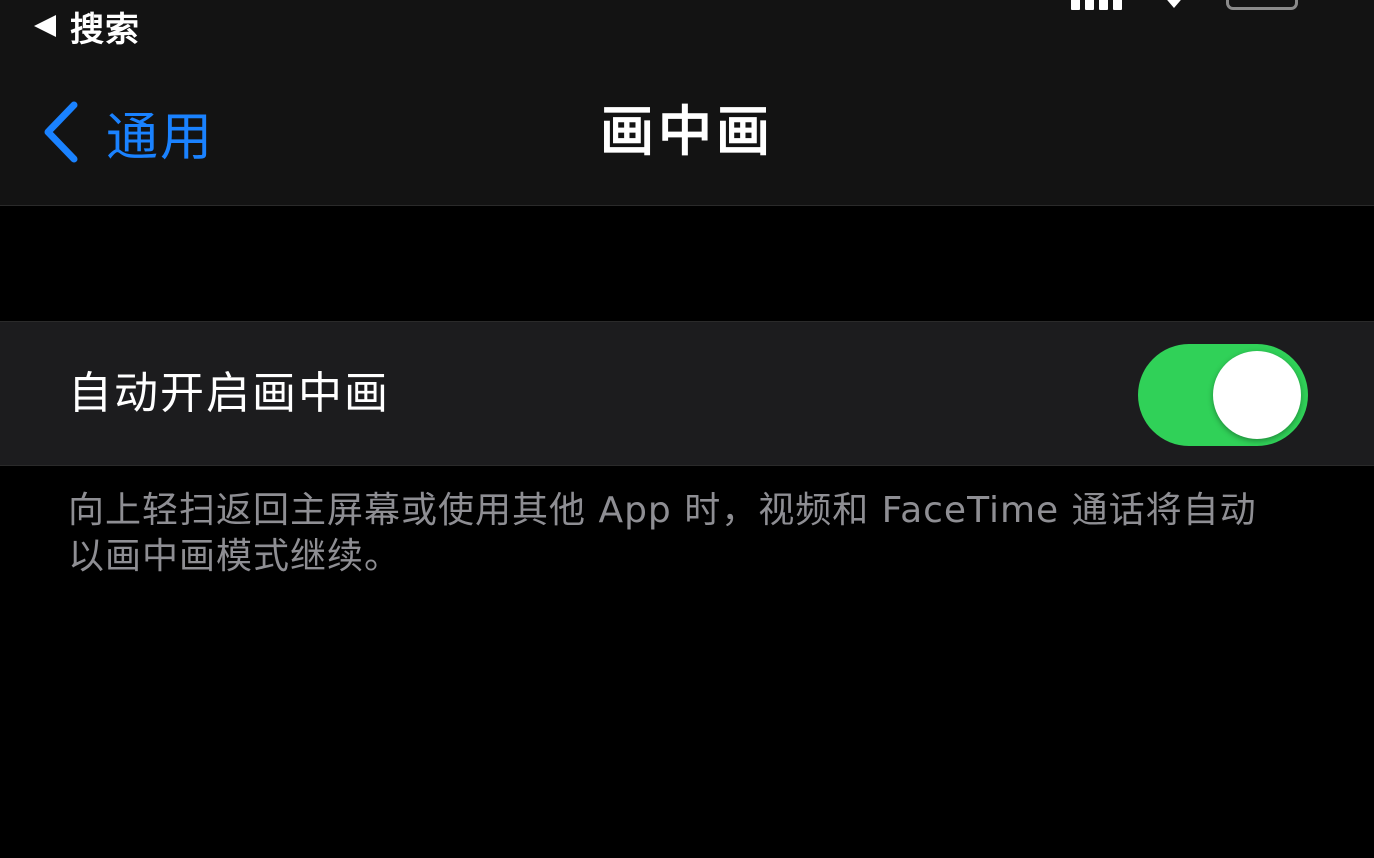 The image size is (1374, 858). Describe the element at coordinates (1096, 5) in the screenshot. I see `cellular-signal-icon` at that location.